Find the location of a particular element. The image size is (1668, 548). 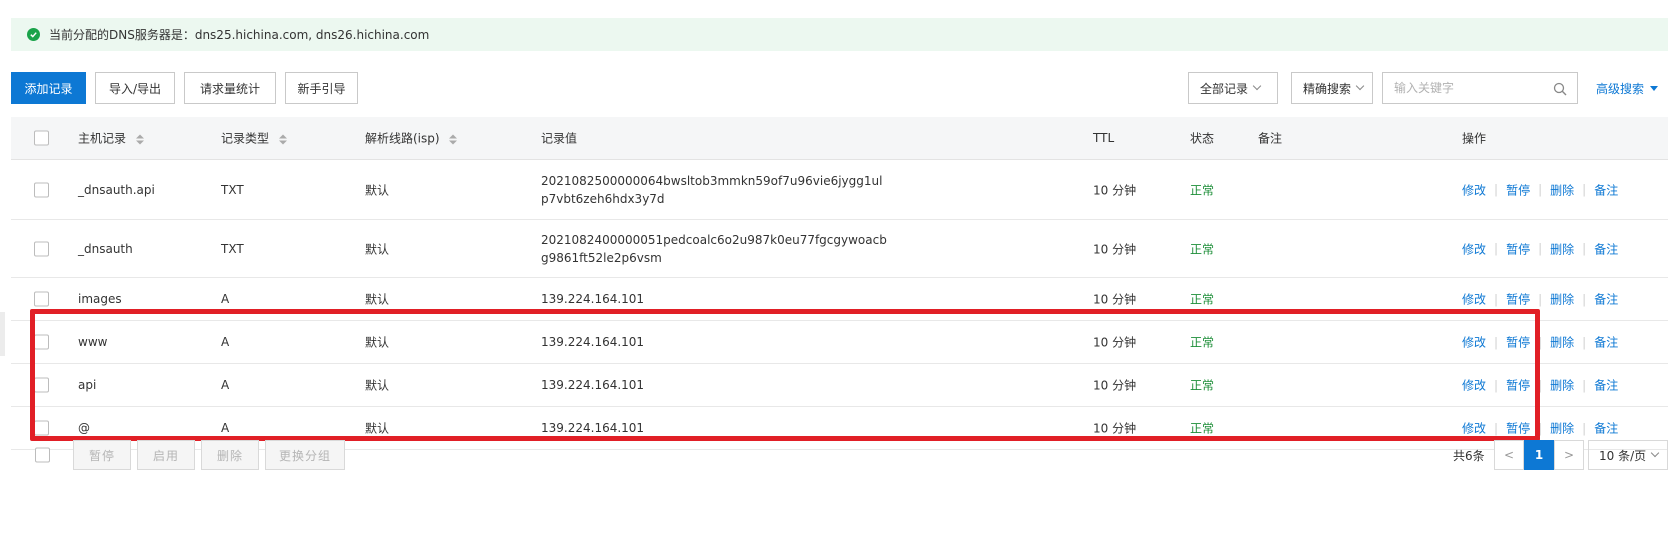

column-header-type: 记录类型 is located at coordinates (254, 138).